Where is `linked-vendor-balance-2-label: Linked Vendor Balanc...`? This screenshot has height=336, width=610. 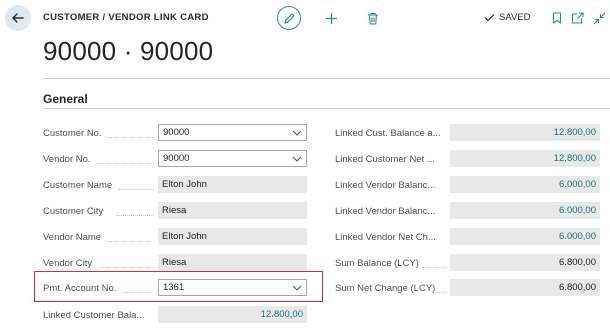
linked-vendor-balance-2-label: Linked Vendor Balanc... is located at coordinates (385, 211).